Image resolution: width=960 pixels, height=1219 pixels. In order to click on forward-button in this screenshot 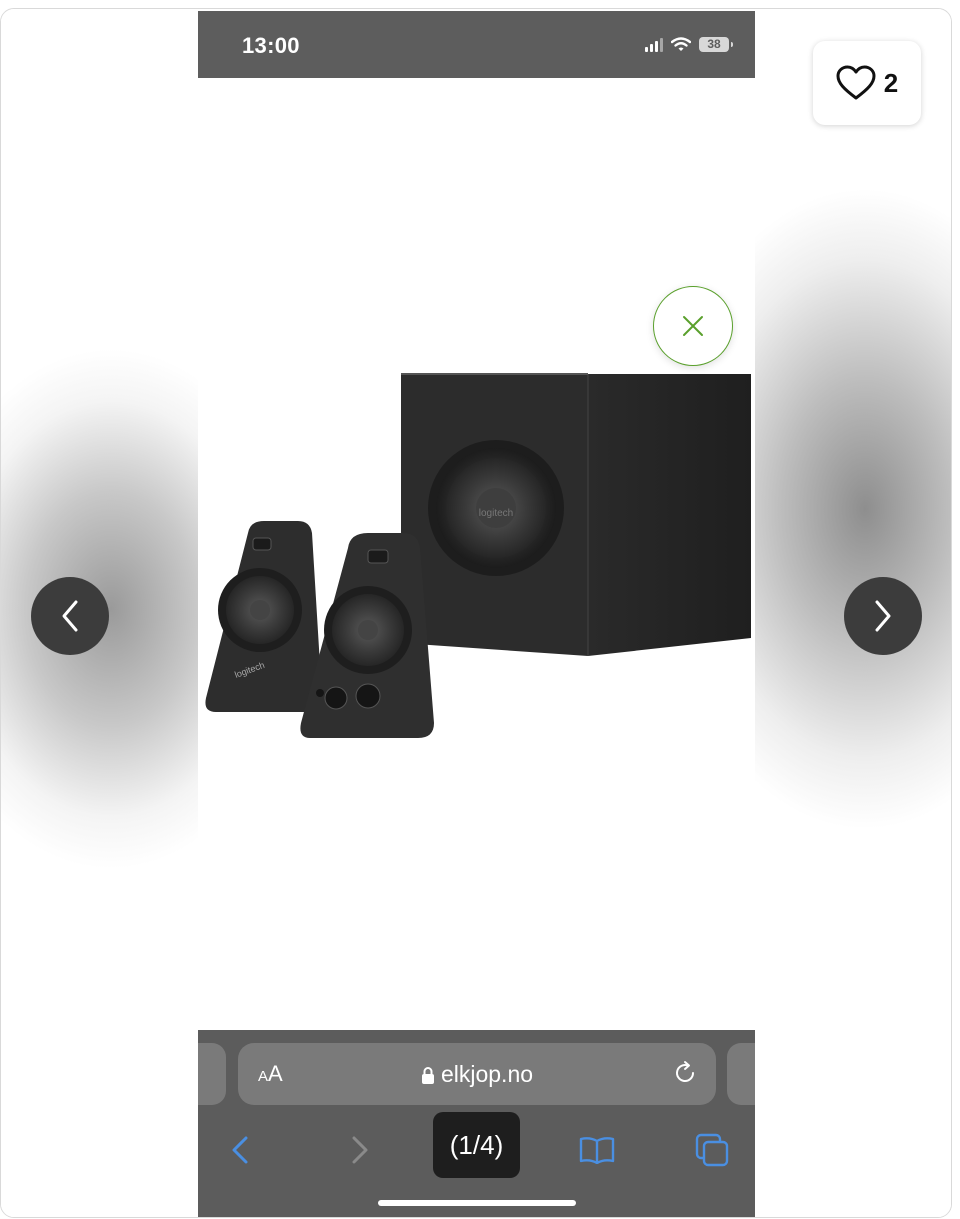, I will do `click(360, 1150)`.